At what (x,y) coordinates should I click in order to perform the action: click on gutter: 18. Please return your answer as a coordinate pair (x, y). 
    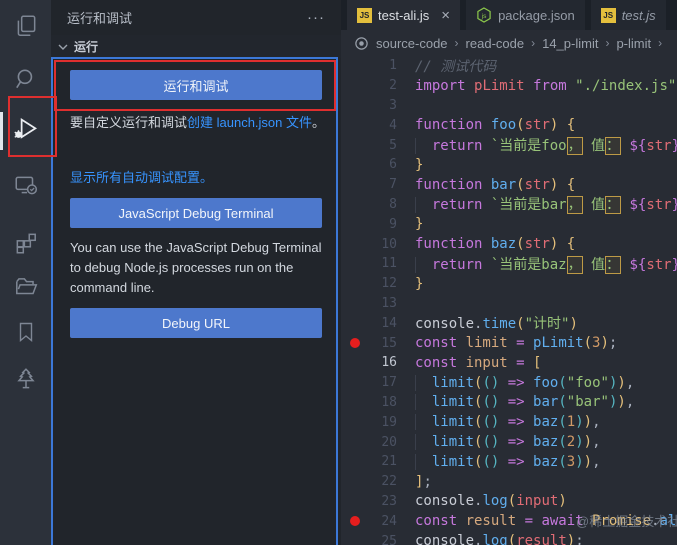
    Looking at the image, I should click on (378, 403).